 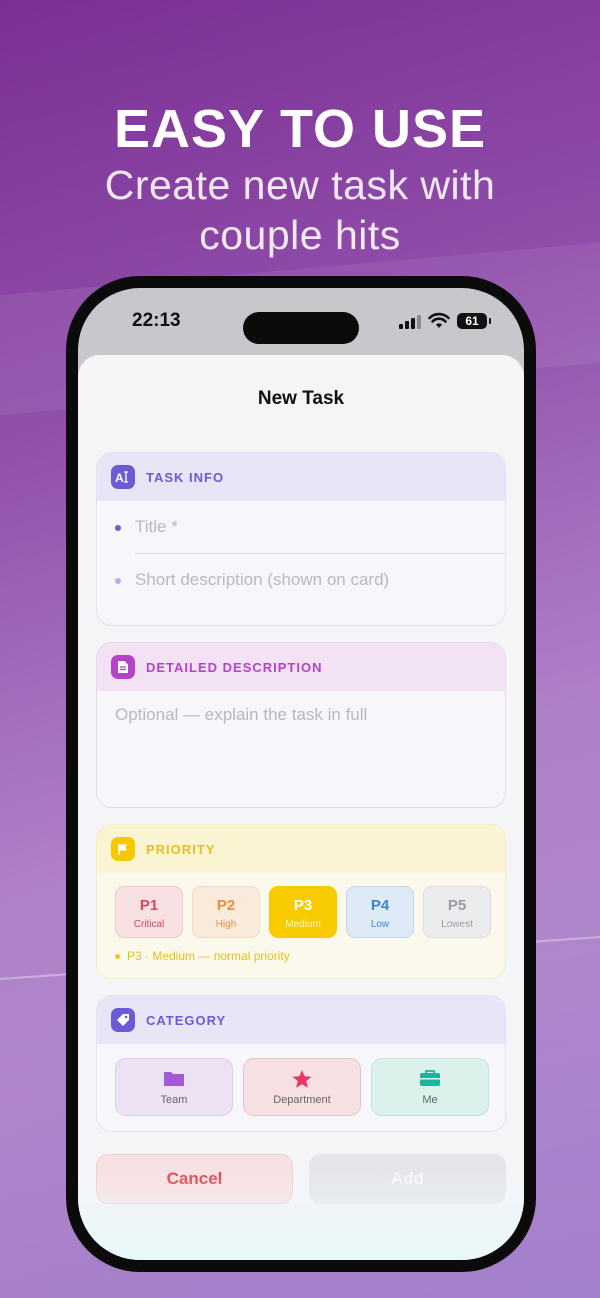 I want to click on star-icon, so click(x=302, y=1079).